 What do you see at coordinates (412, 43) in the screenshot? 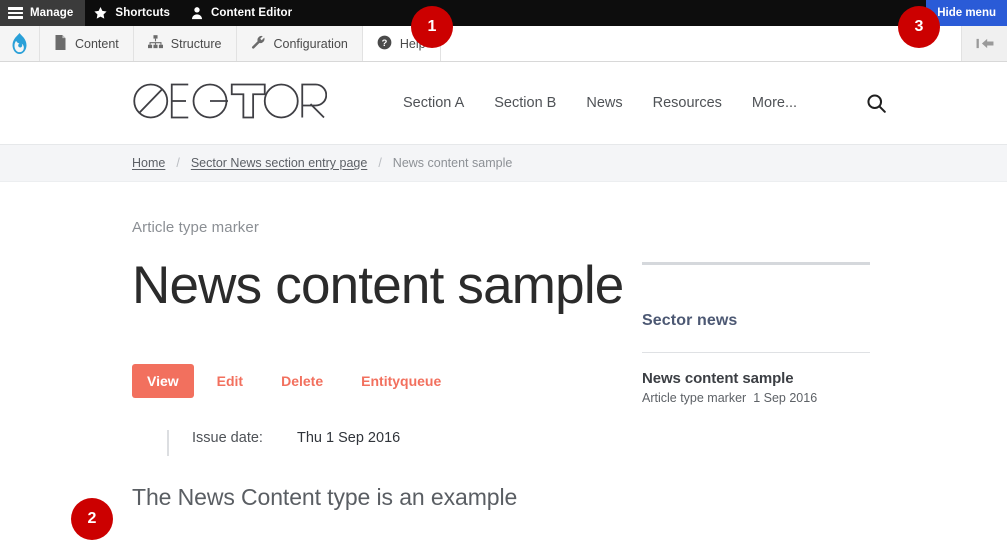
I see `admin-menu-help-label: Help` at bounding box center [412, 43].